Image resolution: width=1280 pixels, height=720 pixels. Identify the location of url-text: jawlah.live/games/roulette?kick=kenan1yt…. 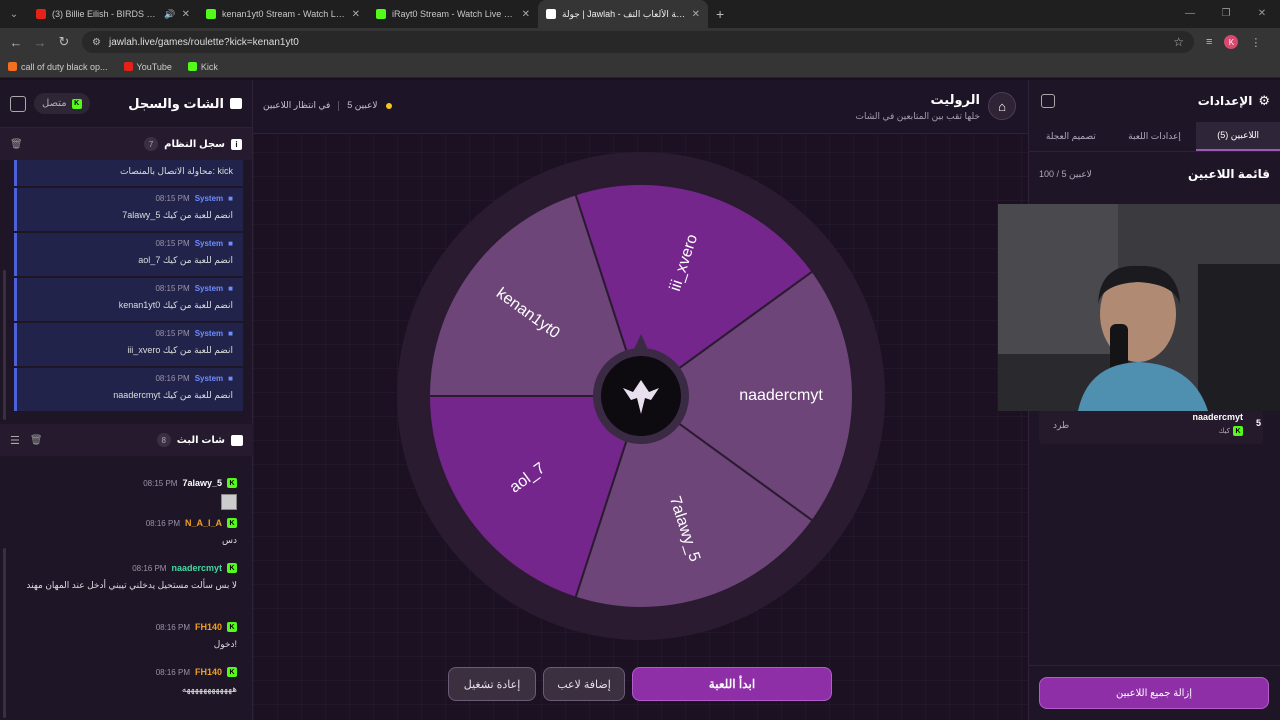
(203, 42).